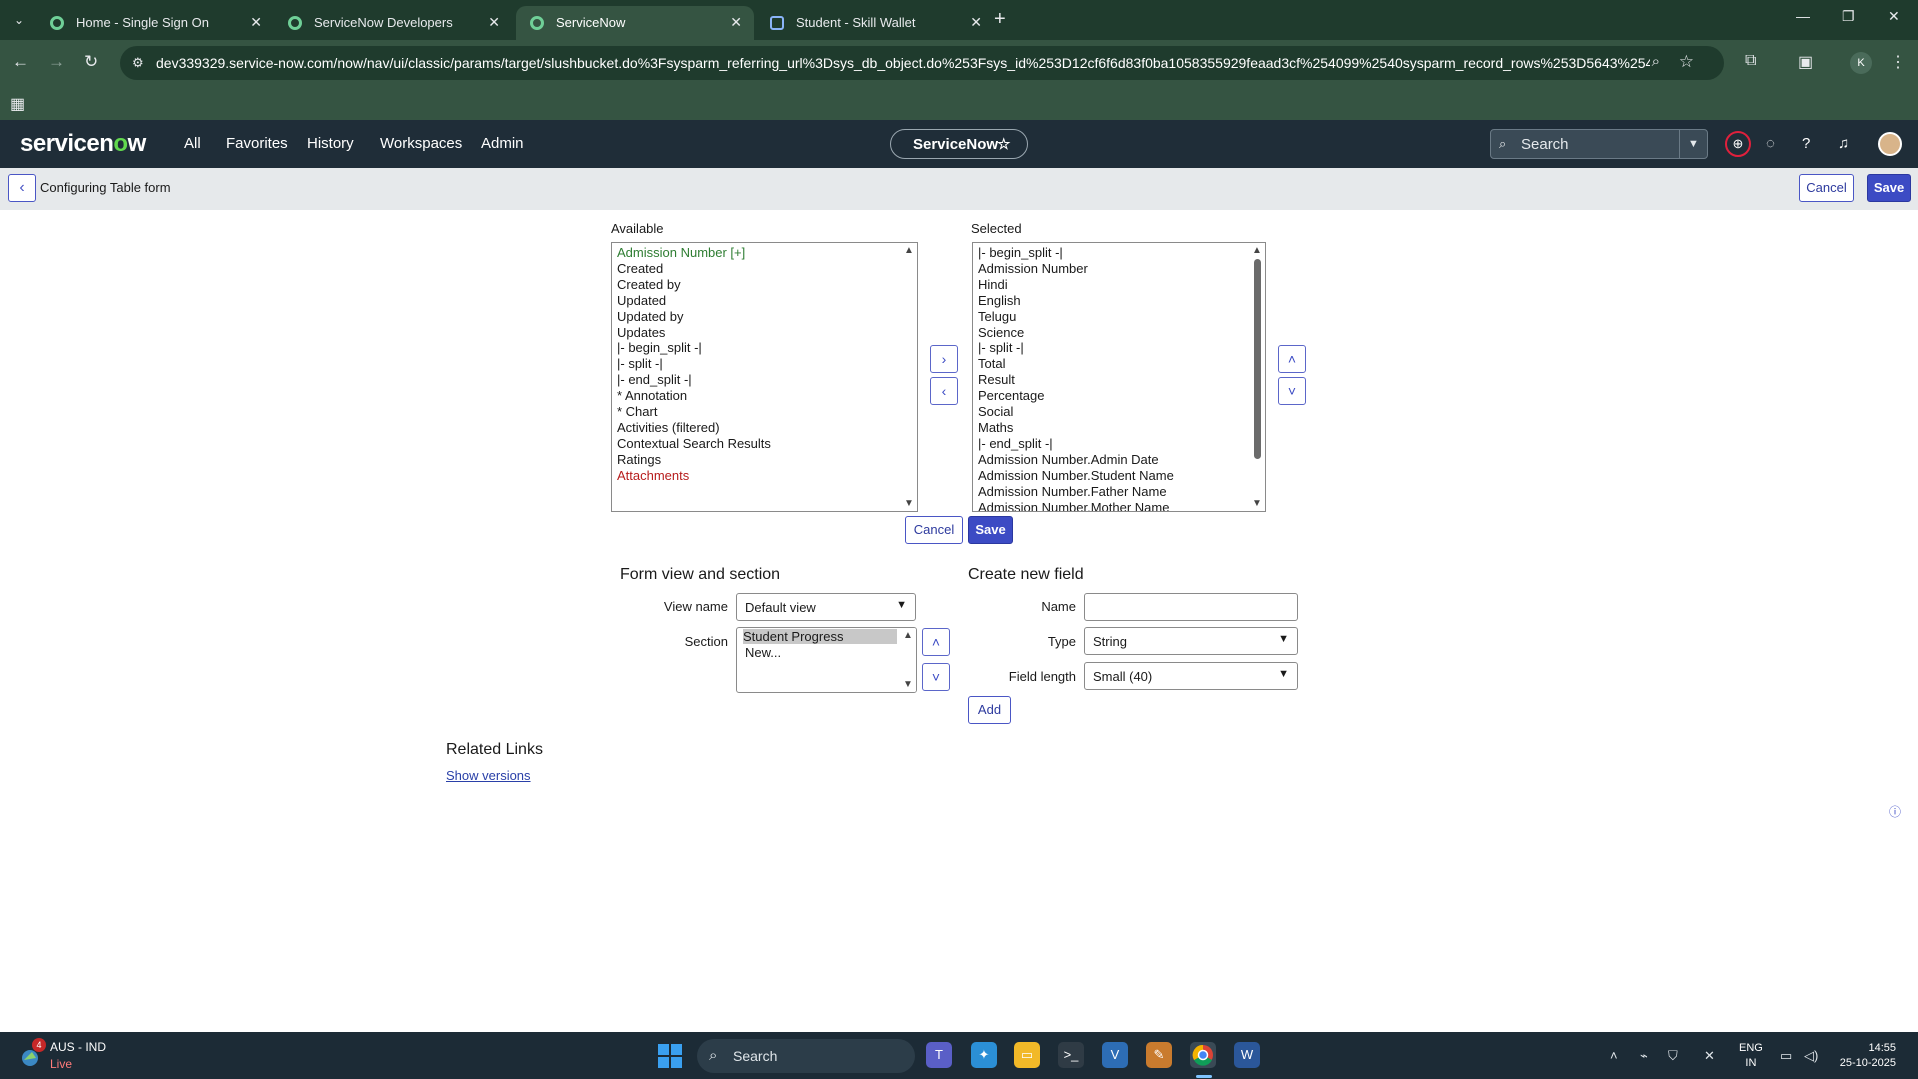  Describe the element at coordinates (1673, 1056) in the screenshot. I see `security-icon: ⛉` at that location.